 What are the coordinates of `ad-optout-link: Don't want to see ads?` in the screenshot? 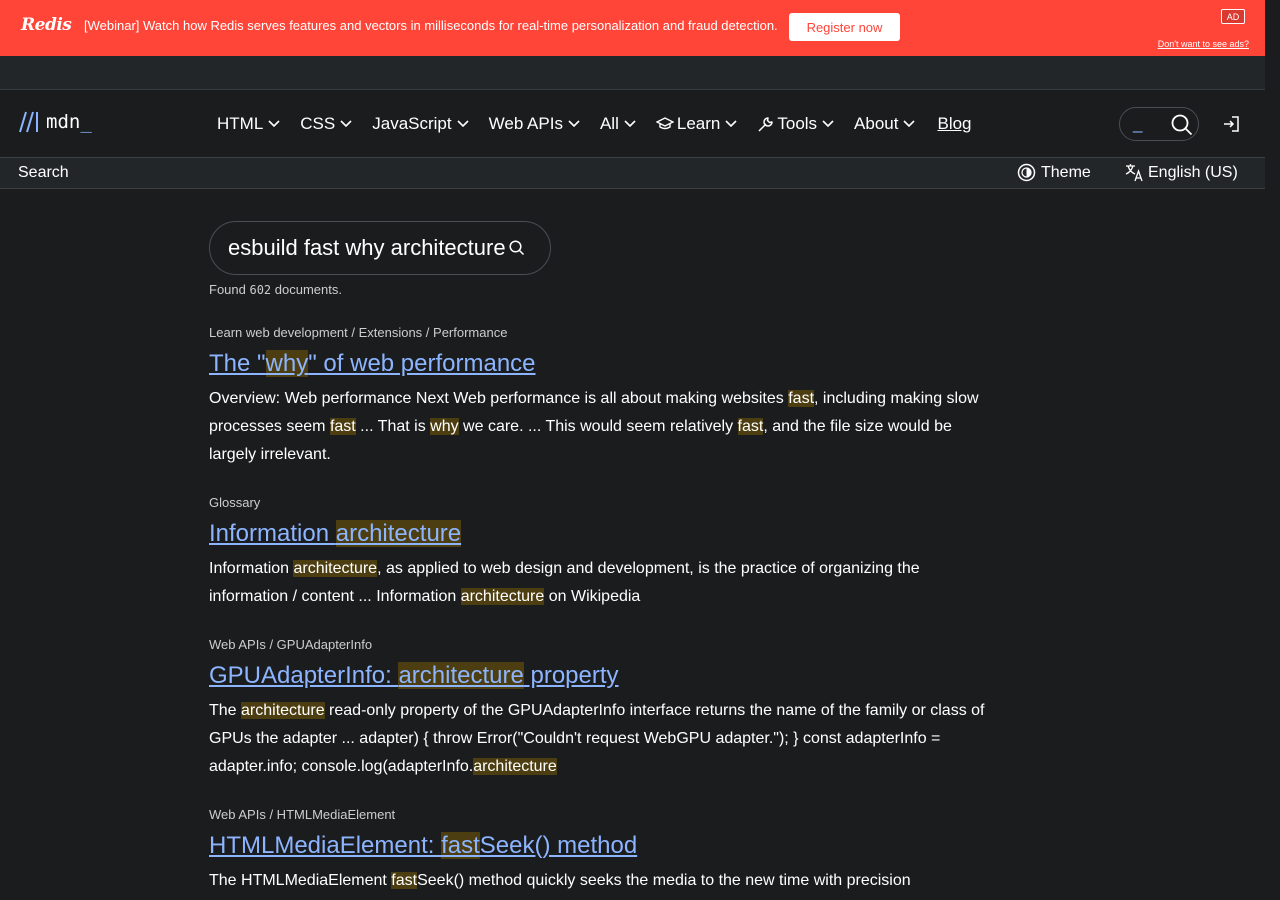 It's located at (1203, 44).